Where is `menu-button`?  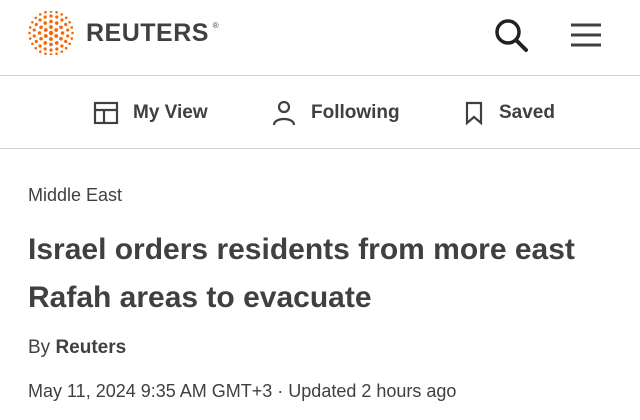 menu-button is located at coordinates (586, 36).